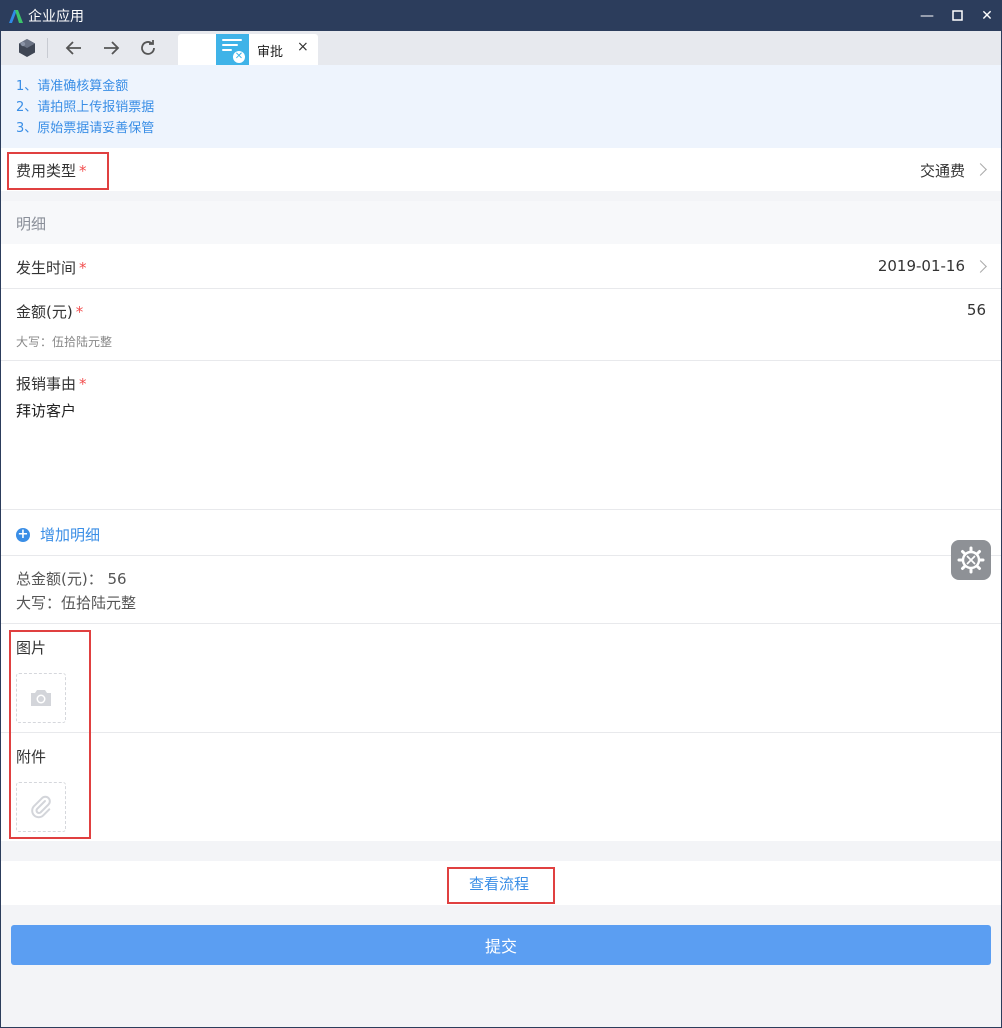  I want to click on approval-doc-icon: ✕, so click(232, 49).